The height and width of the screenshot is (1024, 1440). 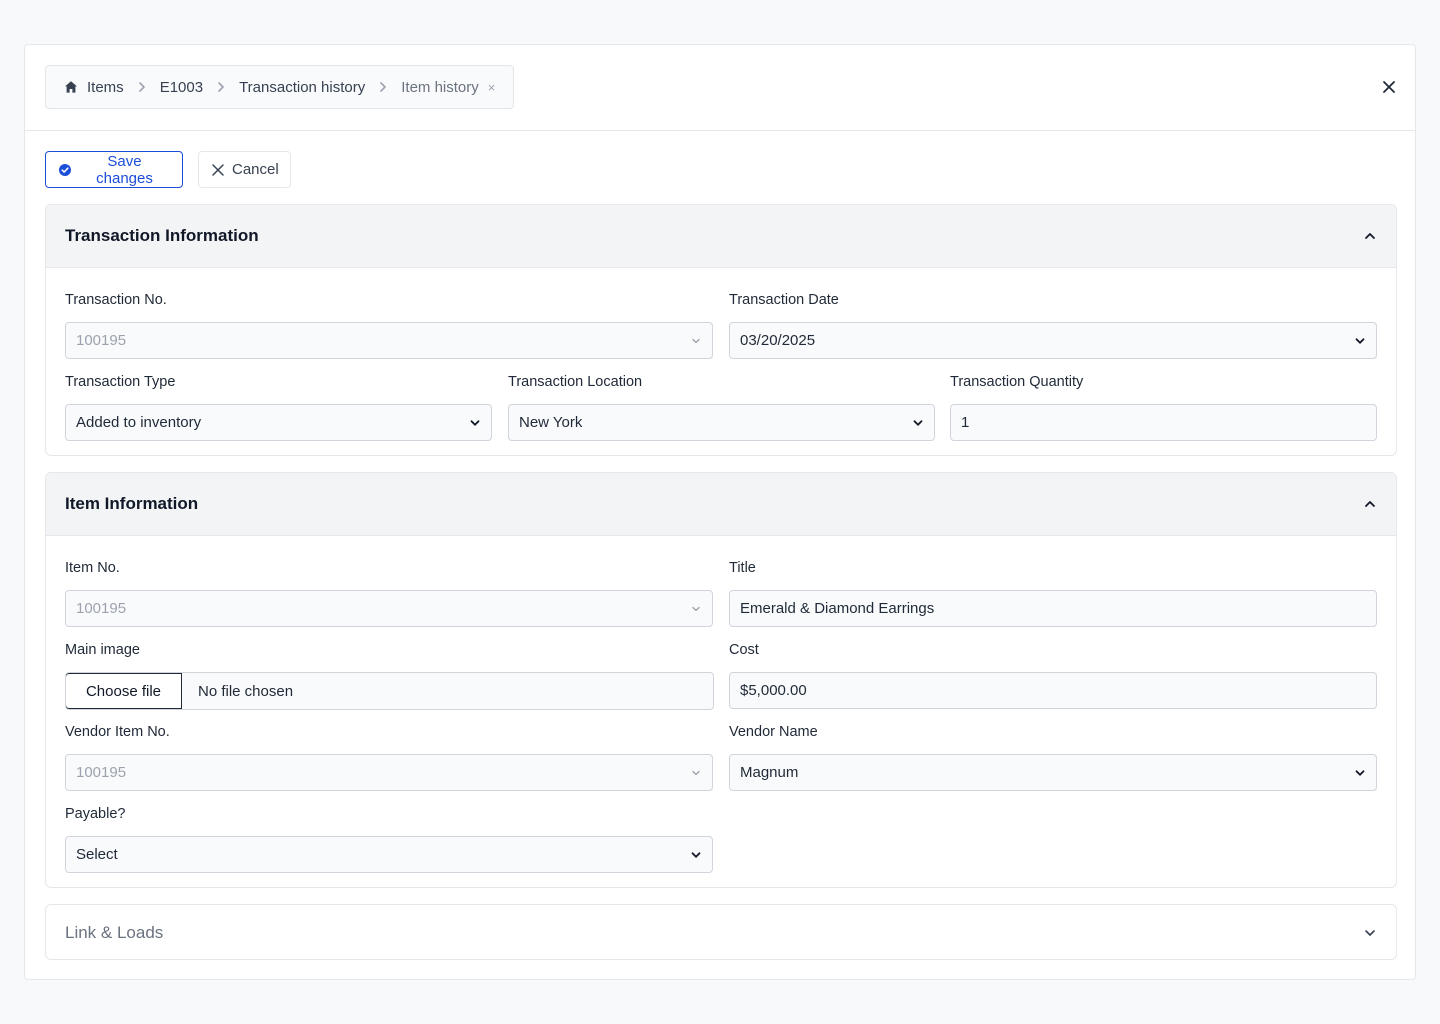 What do you see at coordinates (742, 568) in the screenshot?
I see `field-label: Title` at bounding box center [742, 568].